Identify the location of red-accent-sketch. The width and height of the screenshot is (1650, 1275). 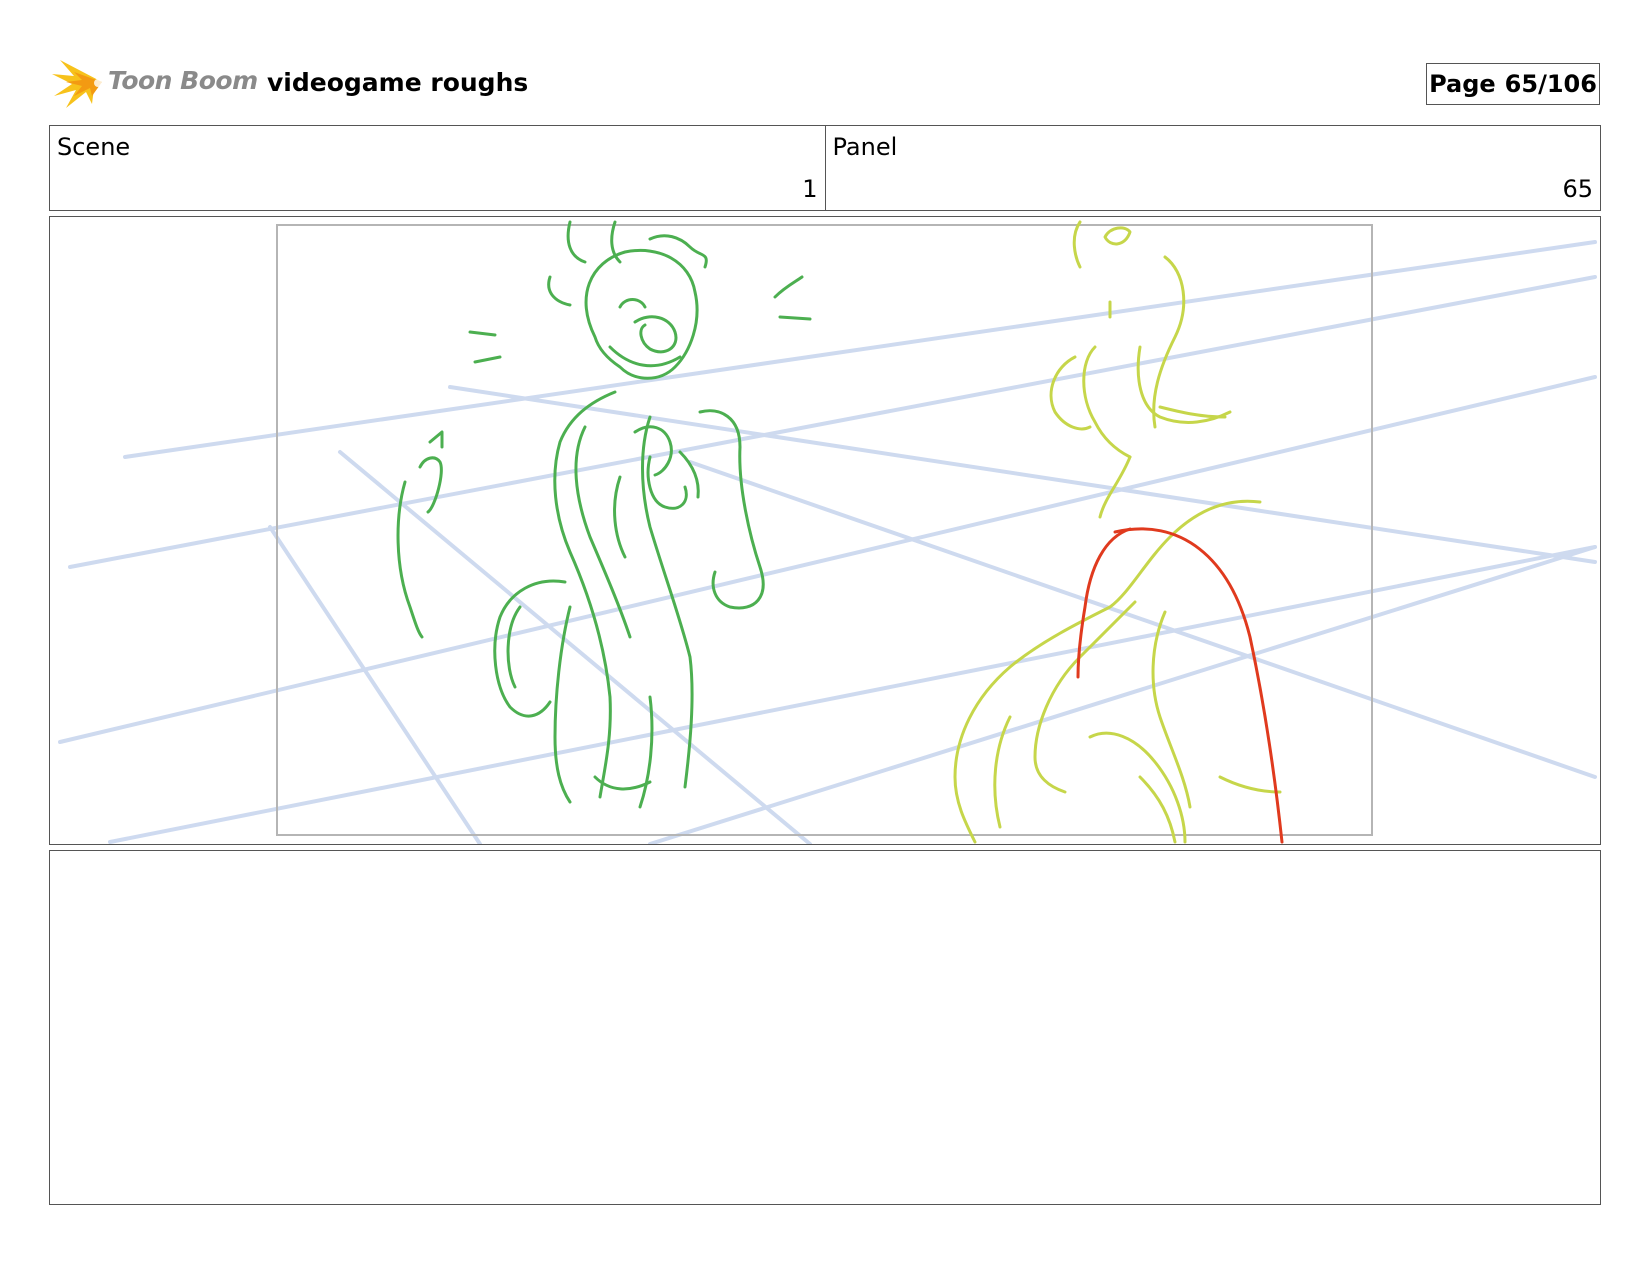
(1180, 685).